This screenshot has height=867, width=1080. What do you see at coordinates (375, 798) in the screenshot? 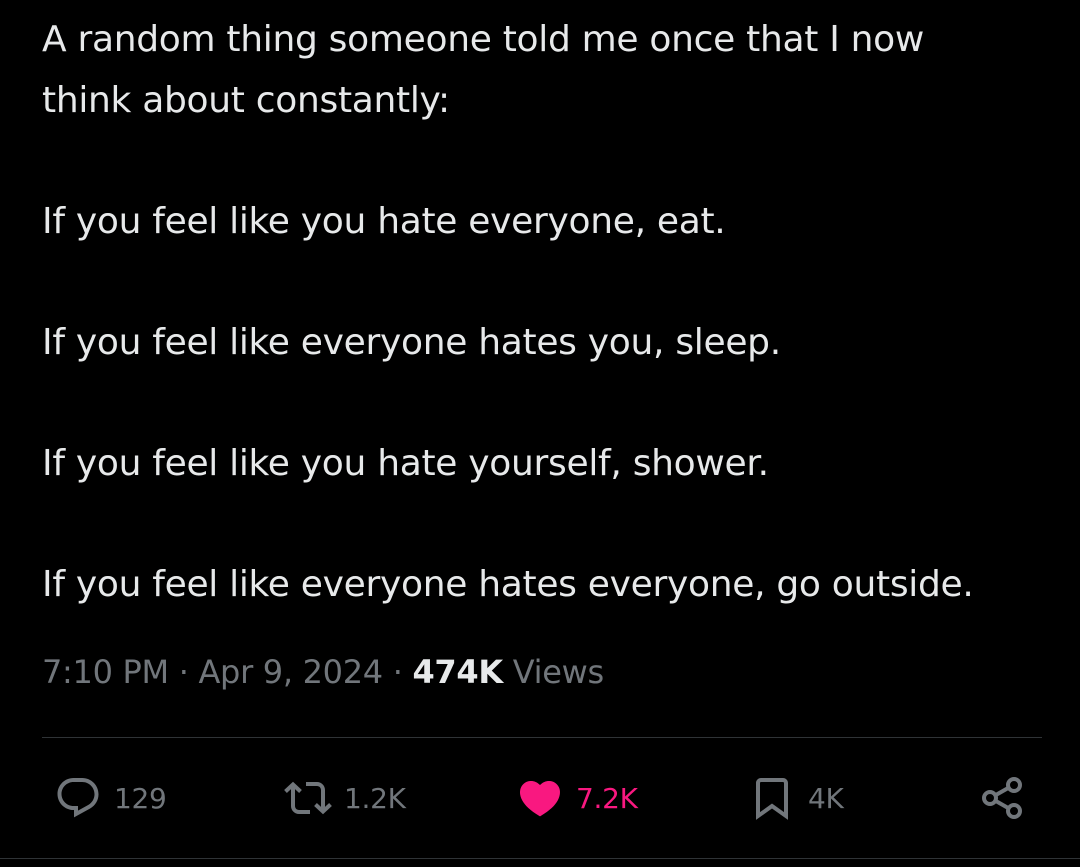
I see `retweet-count: 1.2K` at bounding box center [375, 798].